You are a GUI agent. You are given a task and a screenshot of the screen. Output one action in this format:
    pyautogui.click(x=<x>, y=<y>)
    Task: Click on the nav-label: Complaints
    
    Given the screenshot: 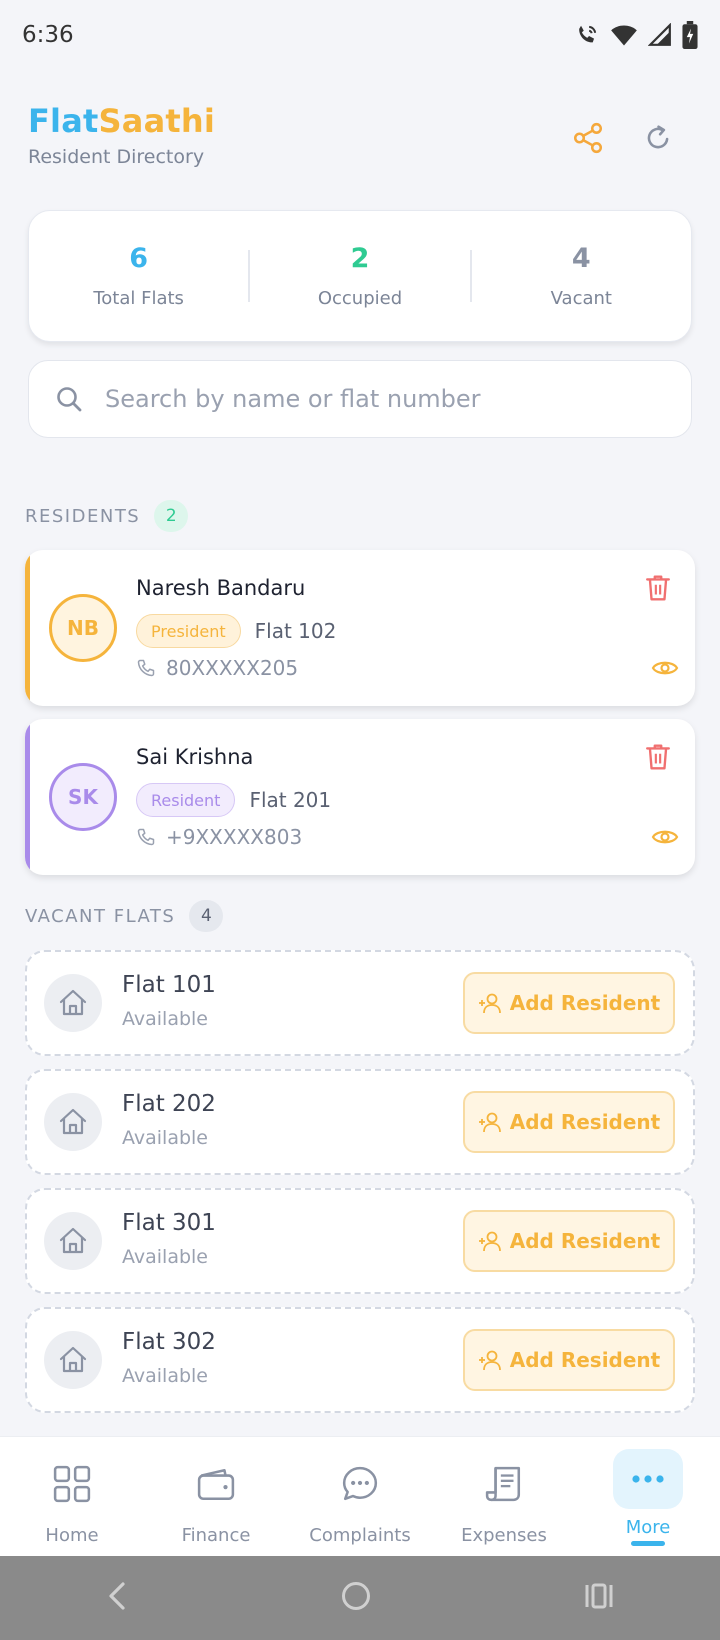 What is the action you would take?
    pyautogui.click(x=360, y=1535)
    